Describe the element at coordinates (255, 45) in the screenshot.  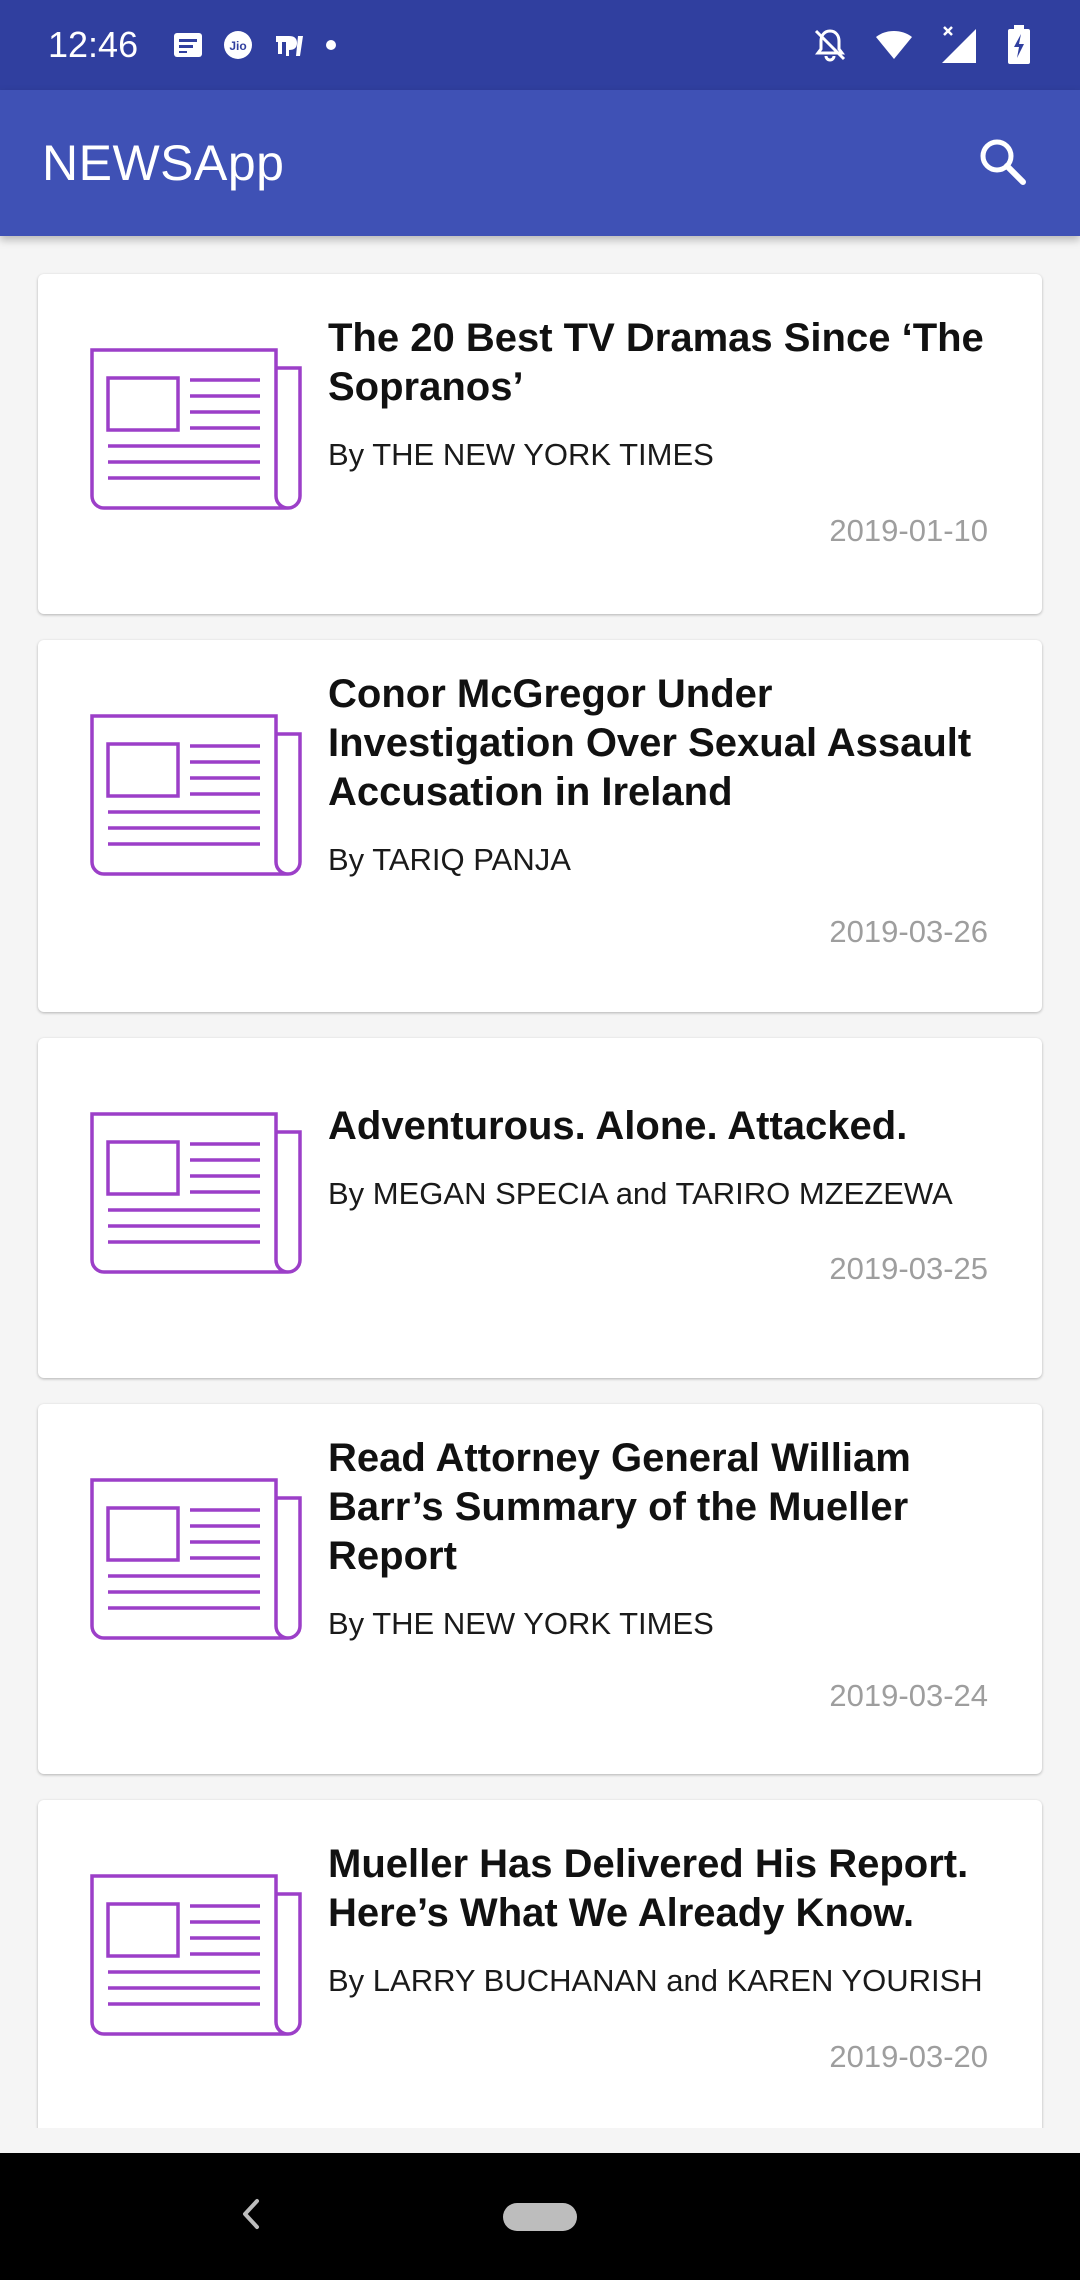
I see `status-left-icons: Jio` at that location.